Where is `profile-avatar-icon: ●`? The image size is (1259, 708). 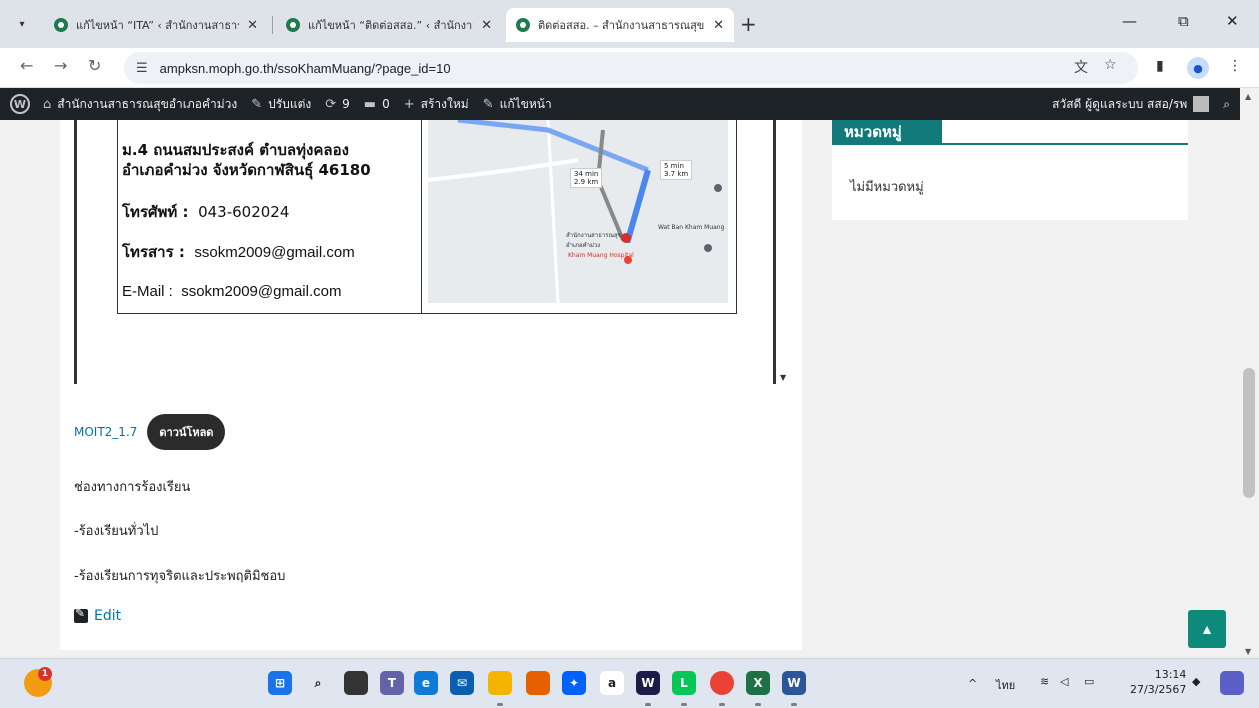 profile-avatar-icon: ● is located at coordinates (1198, 68).